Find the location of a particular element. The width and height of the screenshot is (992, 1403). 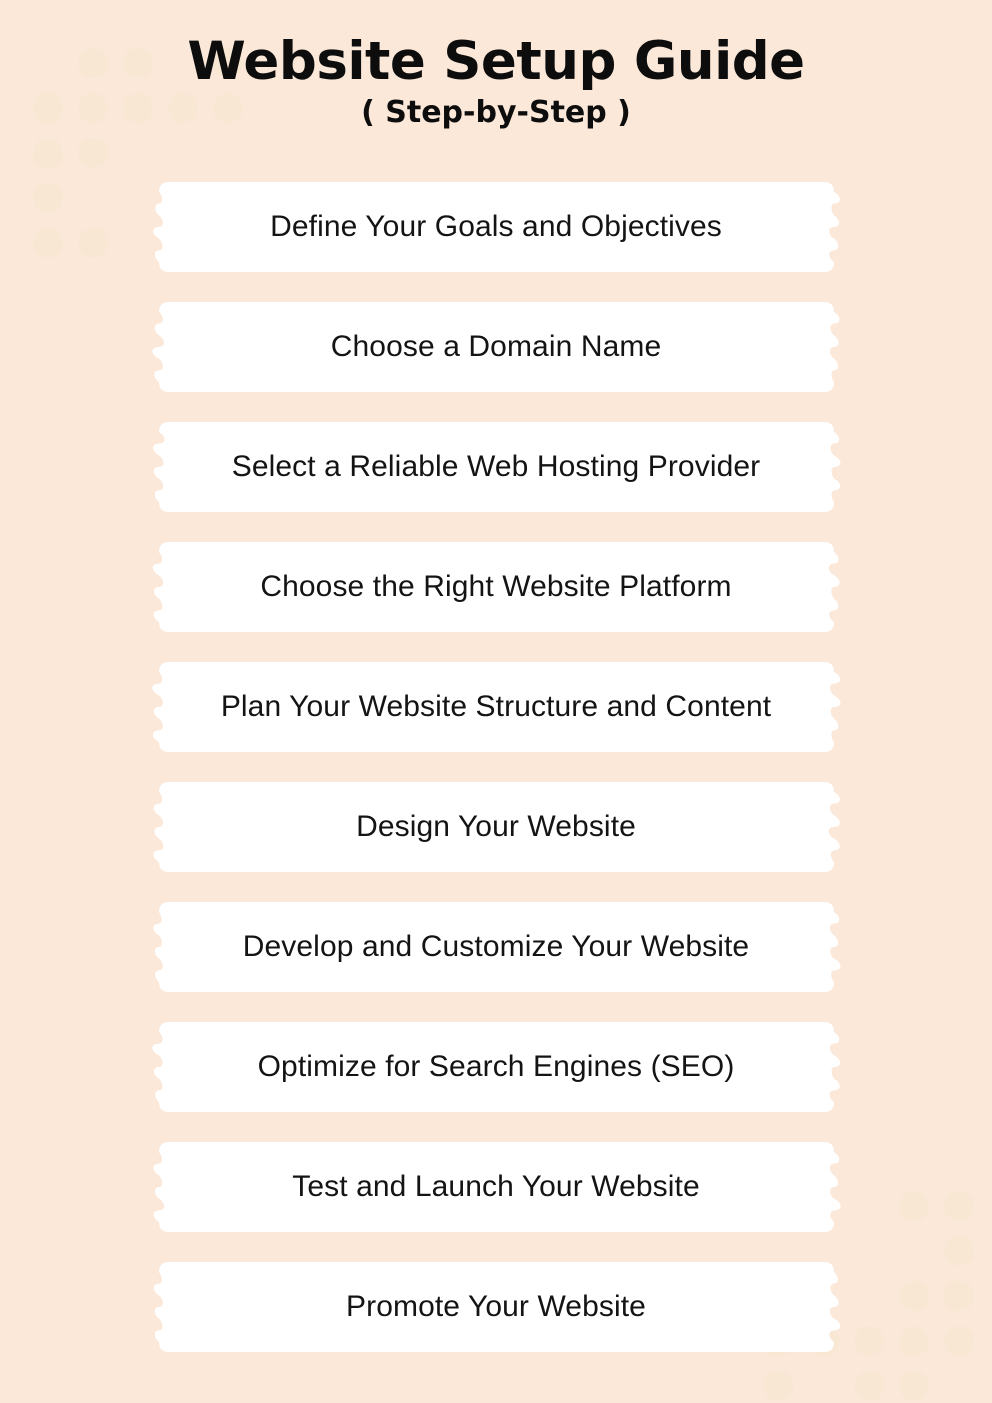

step-card: Select a Reliable Web Hosting Provider is located at coordinates (496, 467).